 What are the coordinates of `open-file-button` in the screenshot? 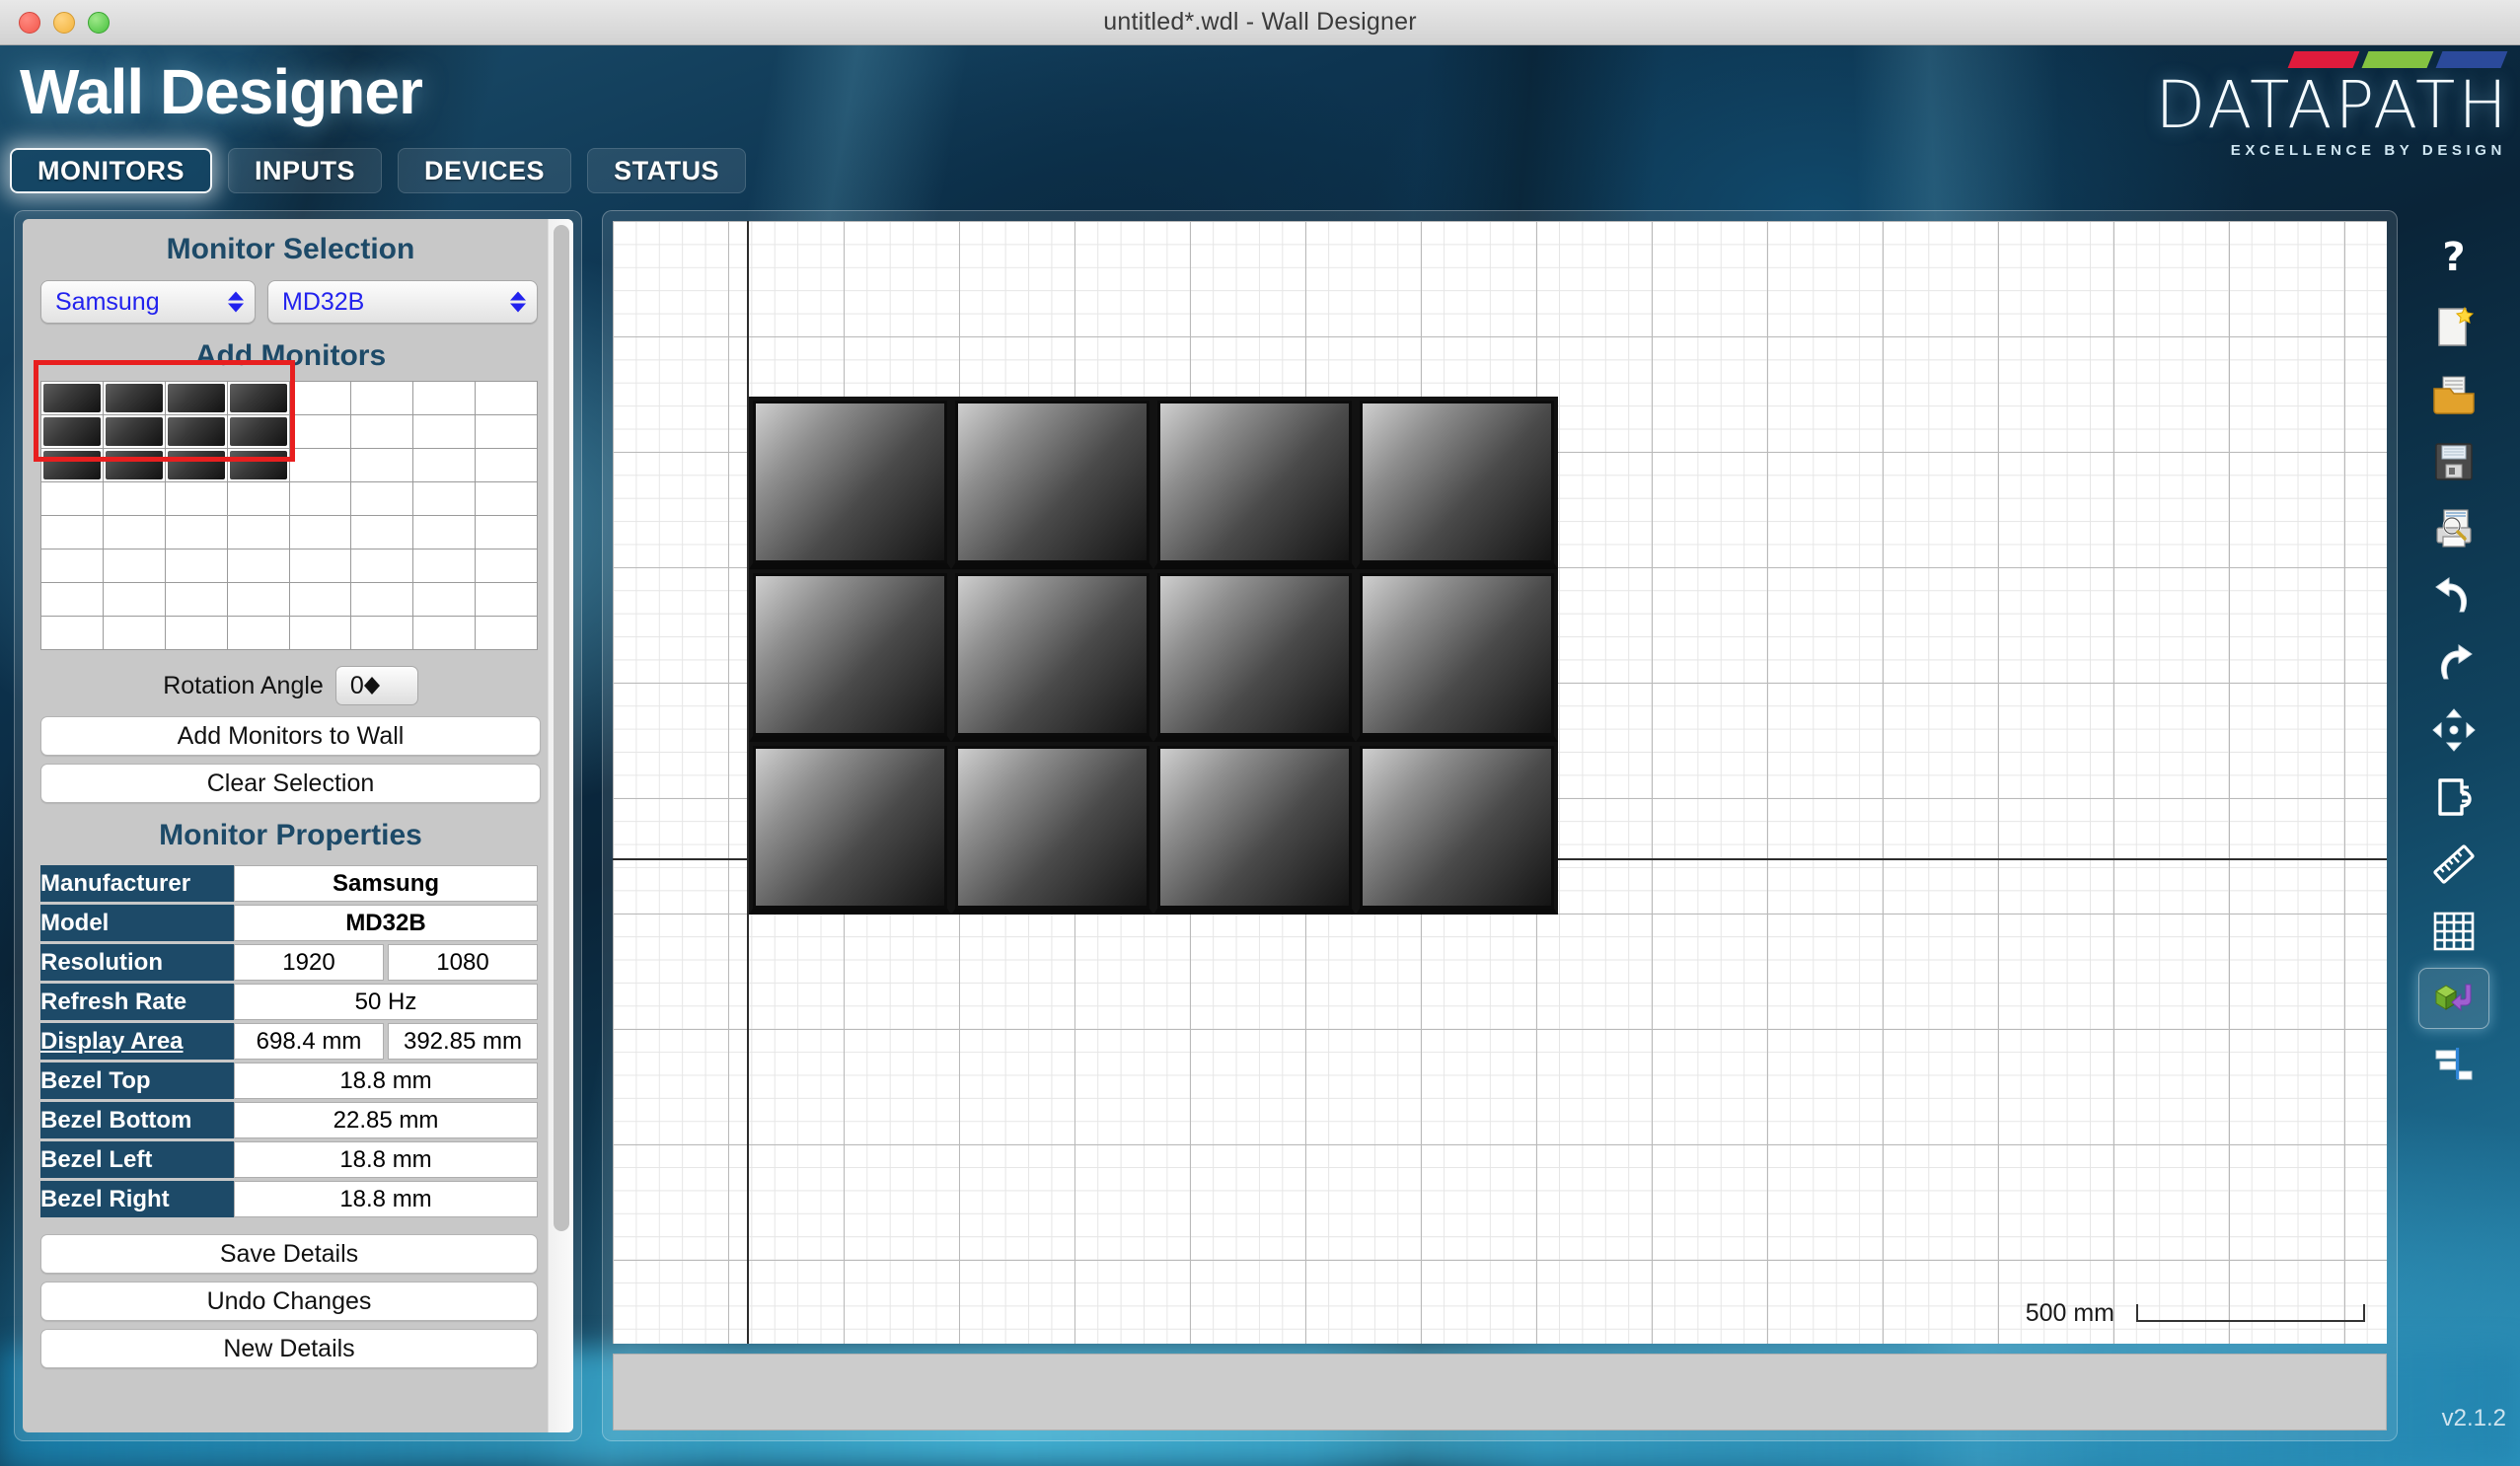 It's located at (2453, 394).